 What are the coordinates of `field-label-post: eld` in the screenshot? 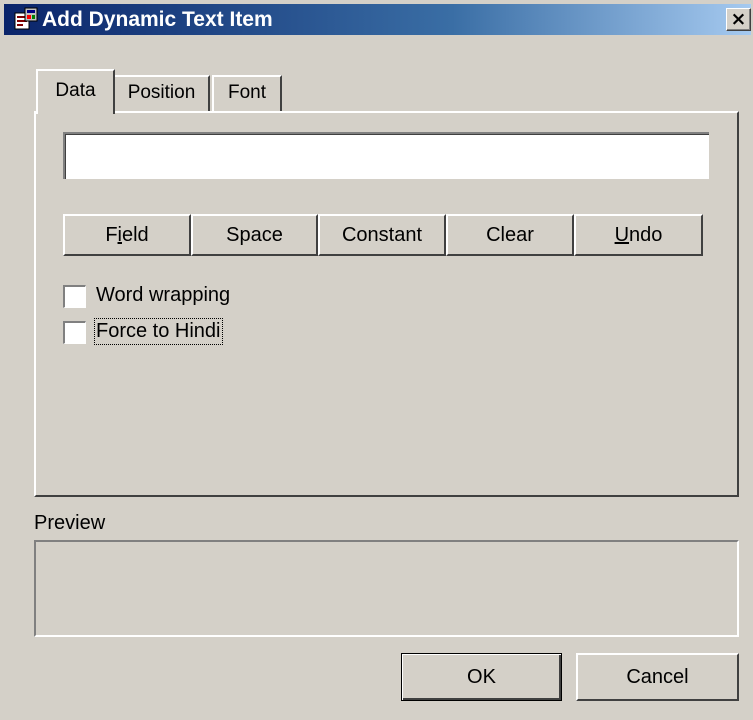 It's located at (135, 235).